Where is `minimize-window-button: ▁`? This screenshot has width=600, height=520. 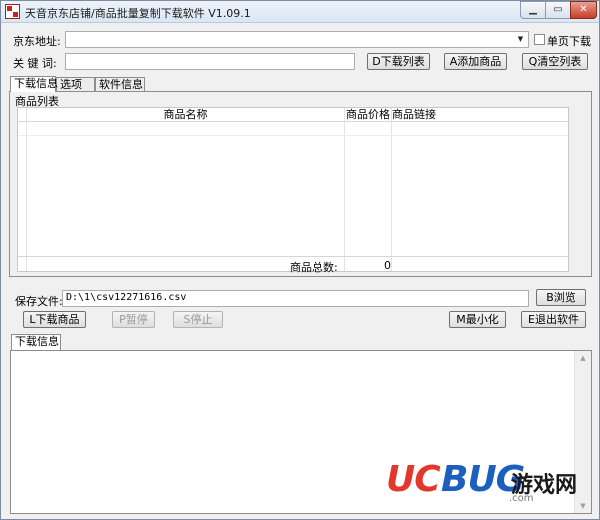 minimize-window-button: ▁ is located at coordinates (533, 10).